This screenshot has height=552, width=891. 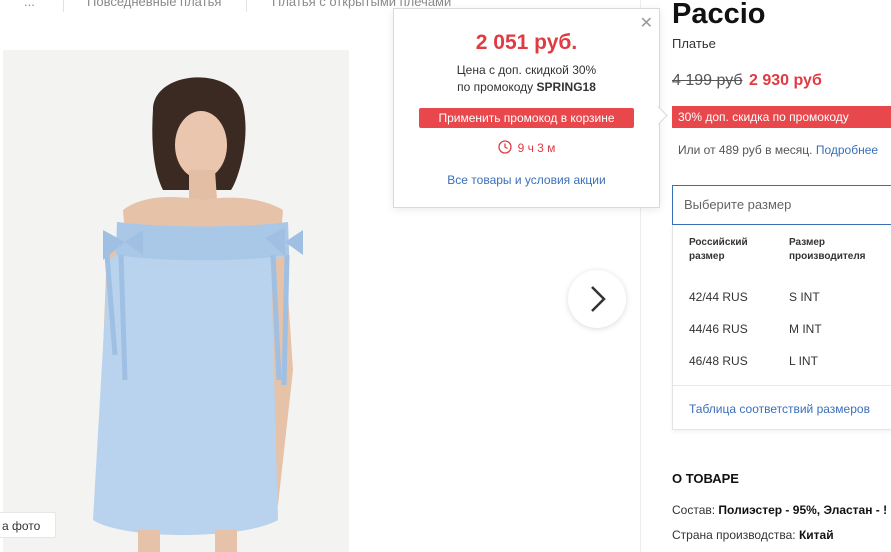 I want to click on size-ru: 46/48 RUS, so click(x=718, y=361).